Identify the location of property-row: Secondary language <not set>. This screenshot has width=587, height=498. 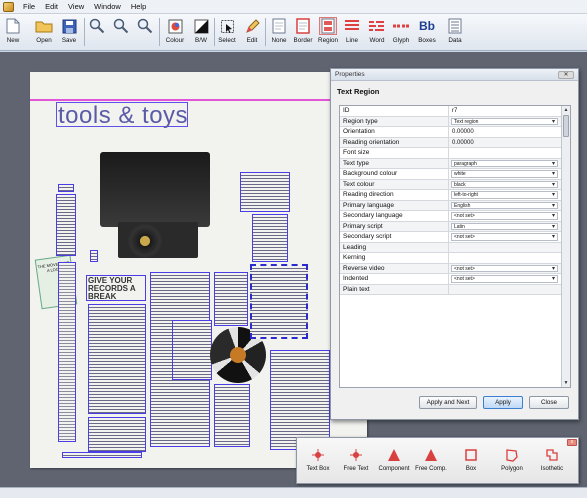
(455, 216).